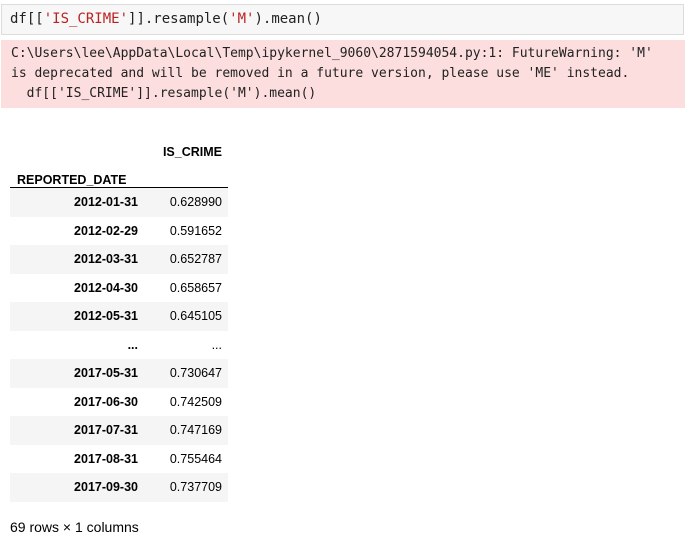 Image resolution: width=691 pixels, height=547 pixels. Describe the element at coordinates (86, 19) in the screenshot. I see `code-string-token: 'IS_CRIME'` at that location.